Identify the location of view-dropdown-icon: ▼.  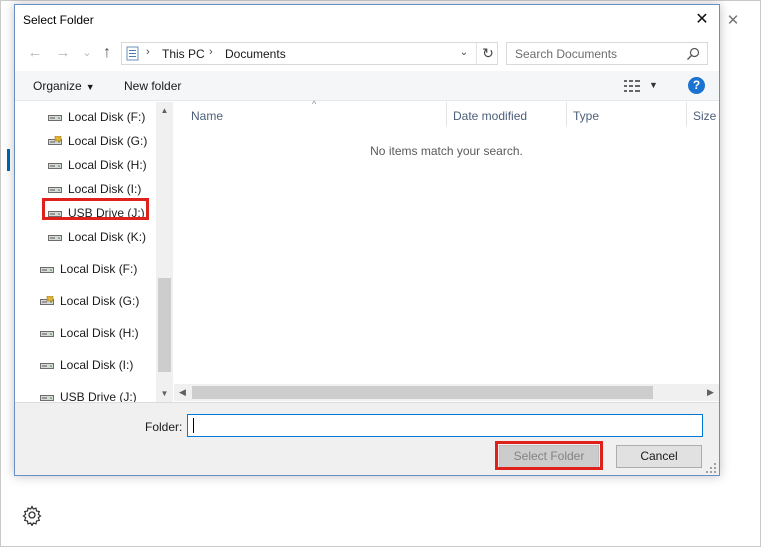
(653, 85).